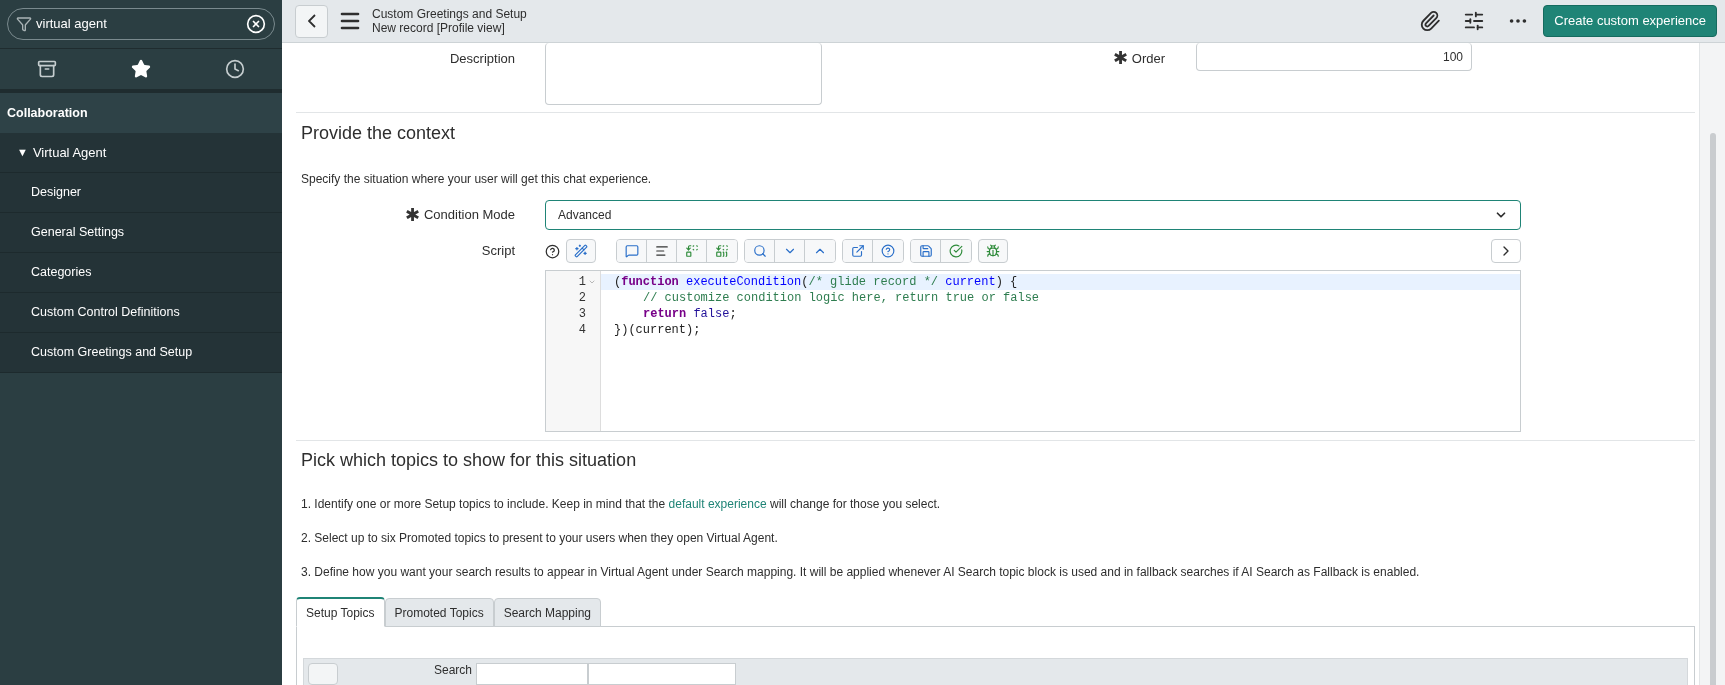 The image size is (1725, 685). Describe the element at coordinates (790, 251) in the screenshot. I see `next-button` at that location.